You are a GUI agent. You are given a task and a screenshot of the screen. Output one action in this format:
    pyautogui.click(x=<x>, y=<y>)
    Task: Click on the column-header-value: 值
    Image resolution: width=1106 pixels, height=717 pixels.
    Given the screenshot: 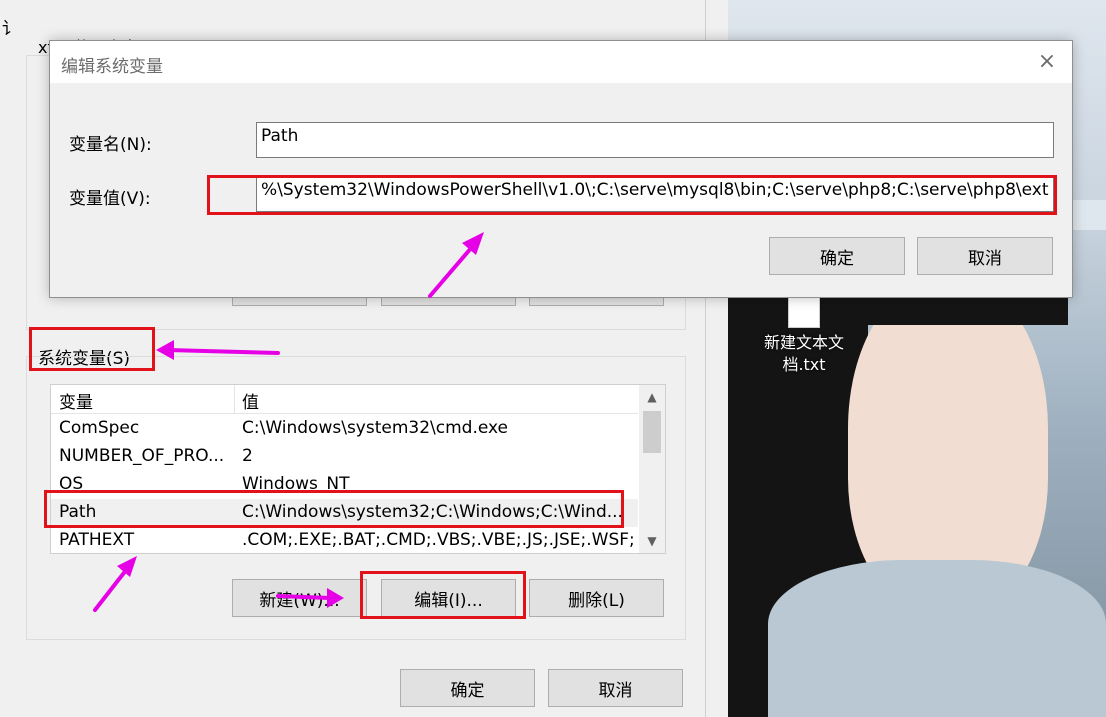 What is the action you would take?
    pyautogui.click(x=250, y=400)
    